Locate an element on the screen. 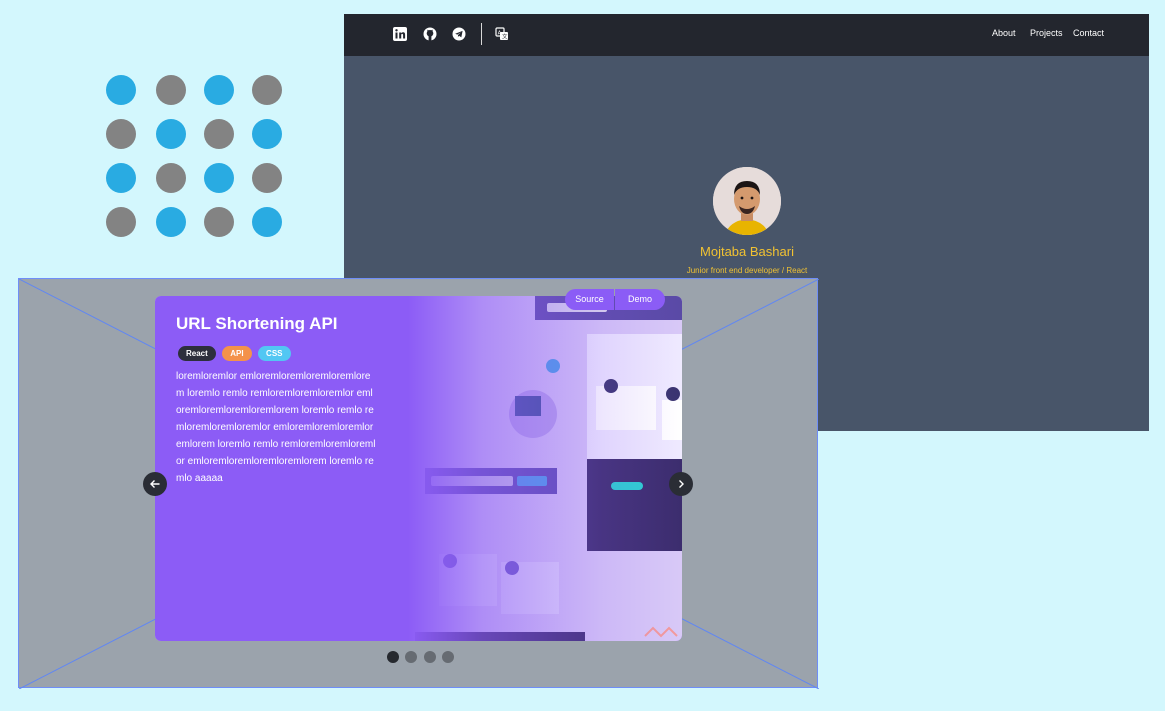 This screenshot has height=711, width=1165. nav-link-about: About is located at coordinates (1004, 33).